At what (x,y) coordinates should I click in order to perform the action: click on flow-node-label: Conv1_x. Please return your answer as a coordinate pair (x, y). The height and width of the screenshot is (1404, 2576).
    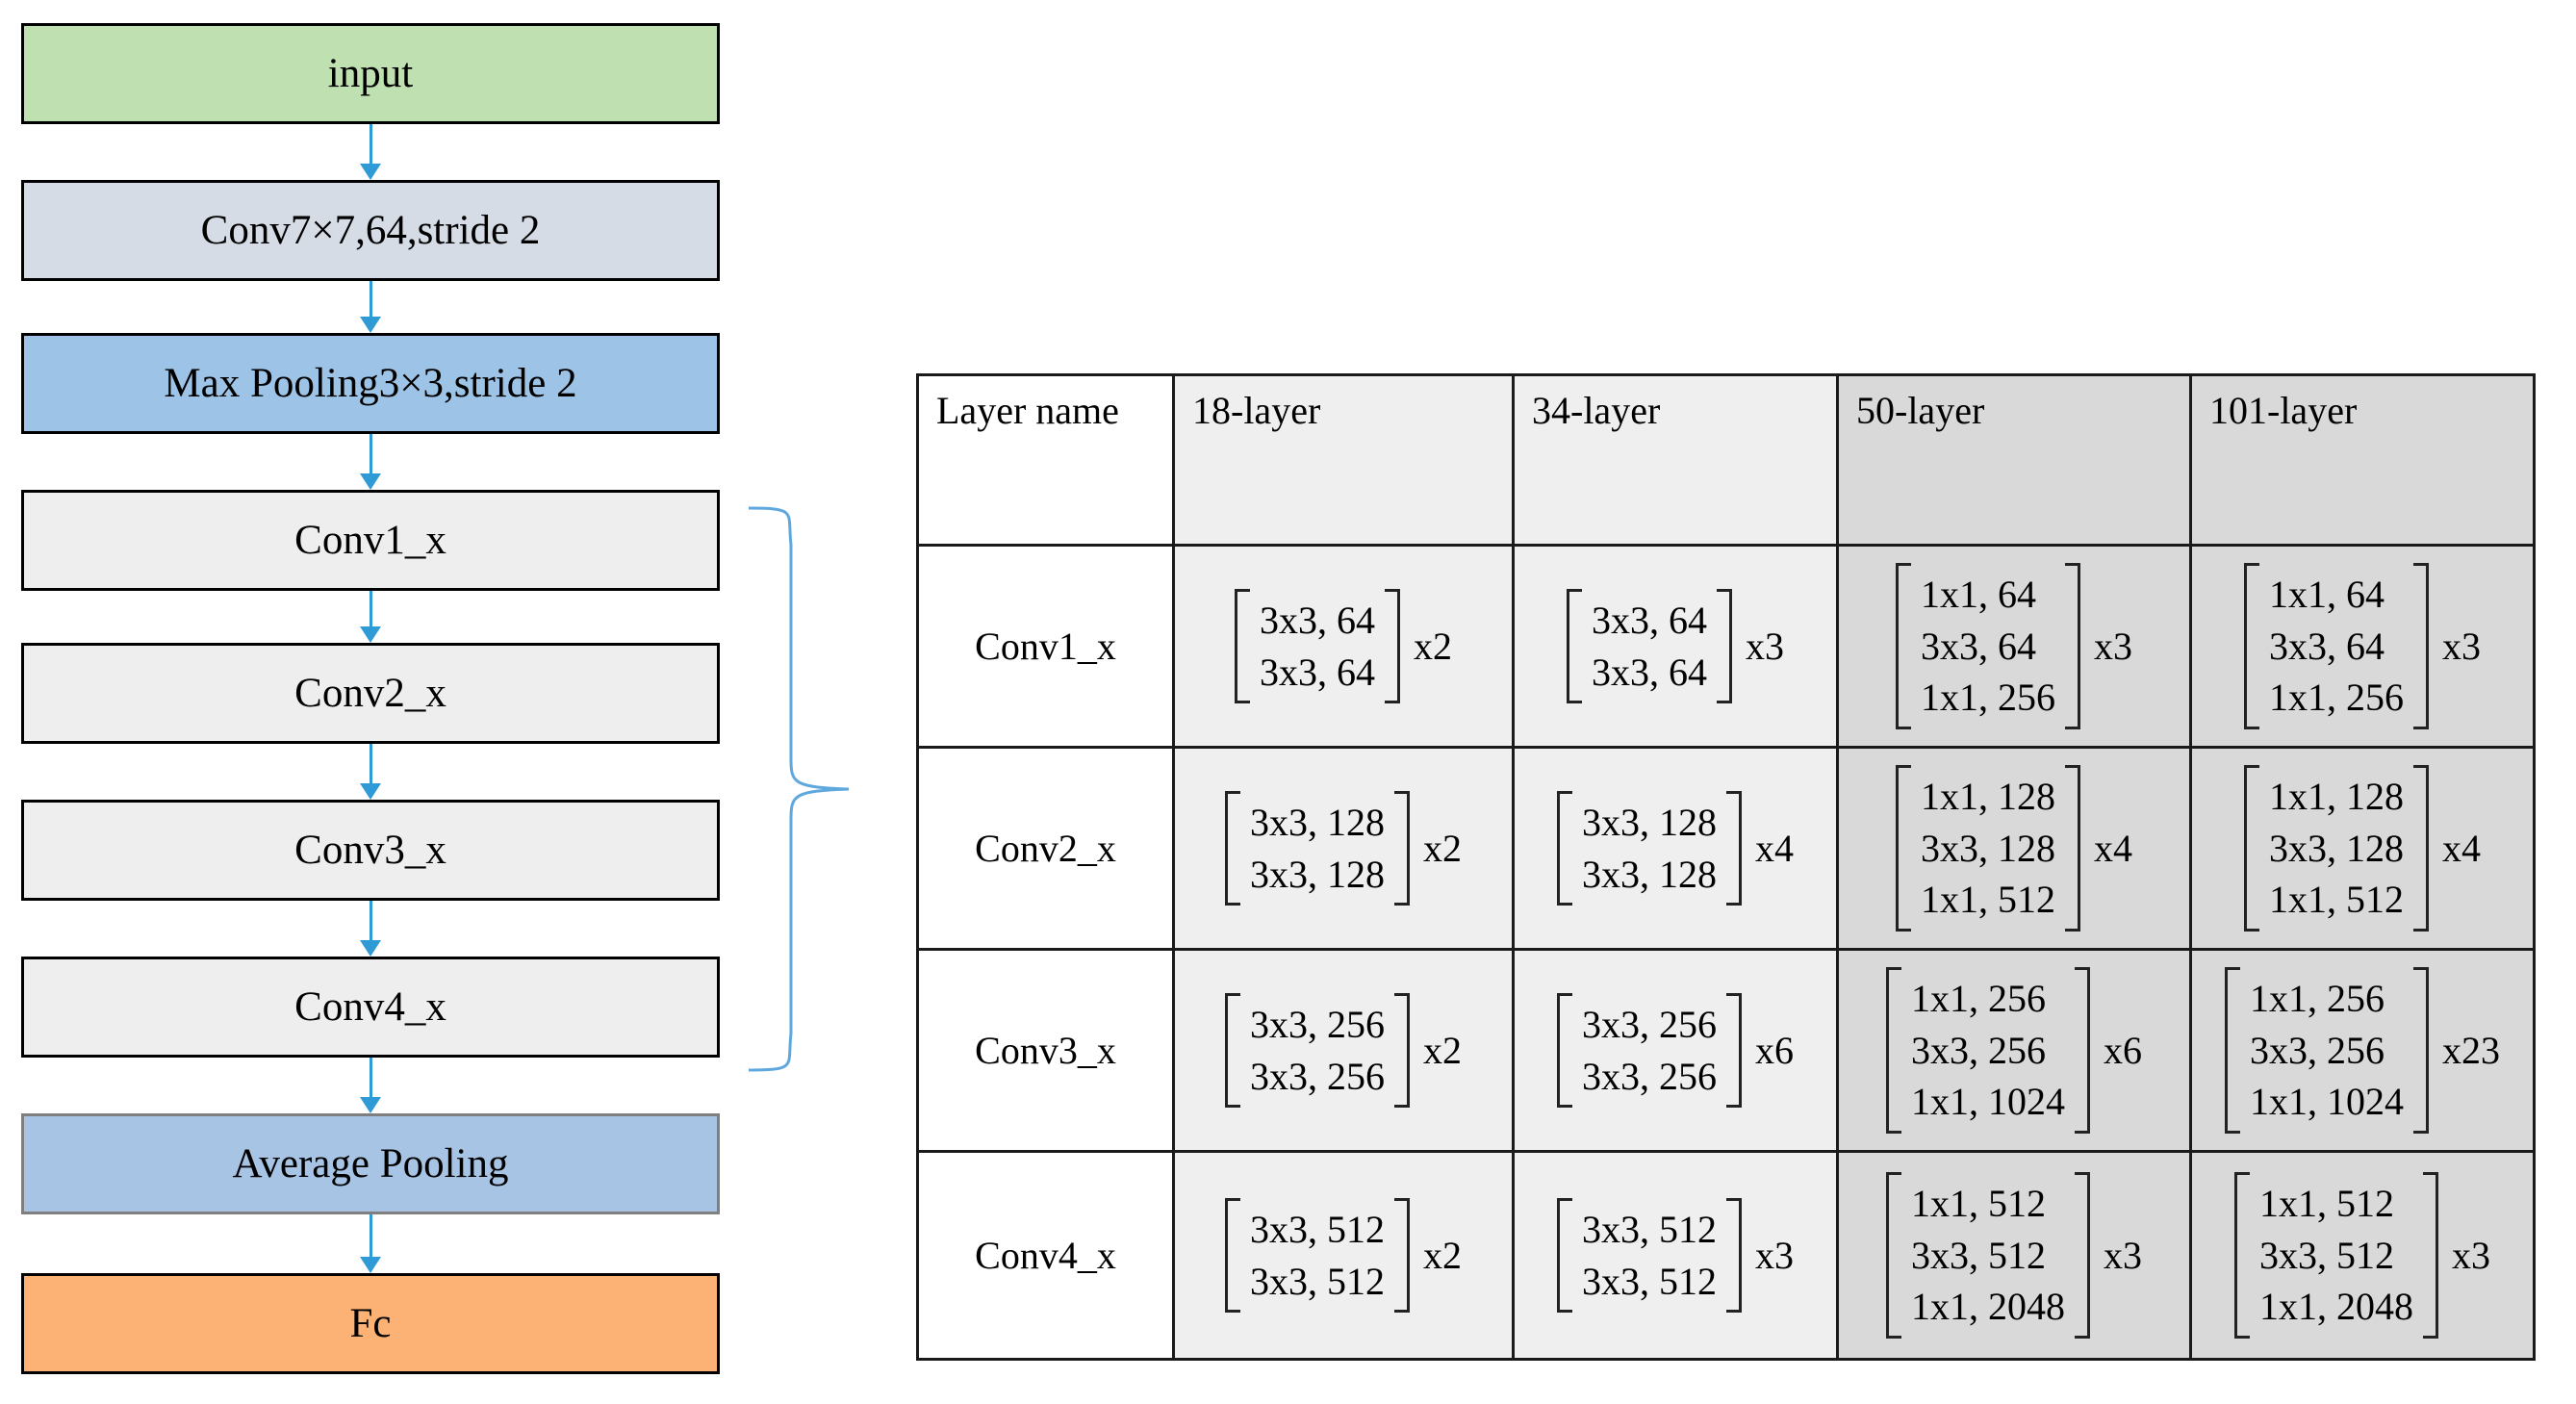
    Looking at the image, I should click on (370, 540).